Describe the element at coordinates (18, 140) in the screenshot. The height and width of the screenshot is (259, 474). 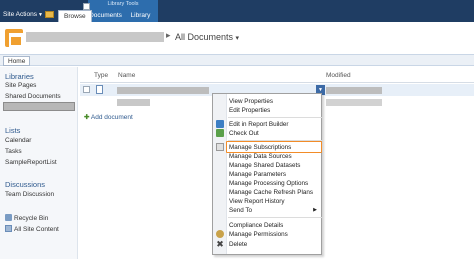
I see `ql-item-calendar: Calendar` at that location.